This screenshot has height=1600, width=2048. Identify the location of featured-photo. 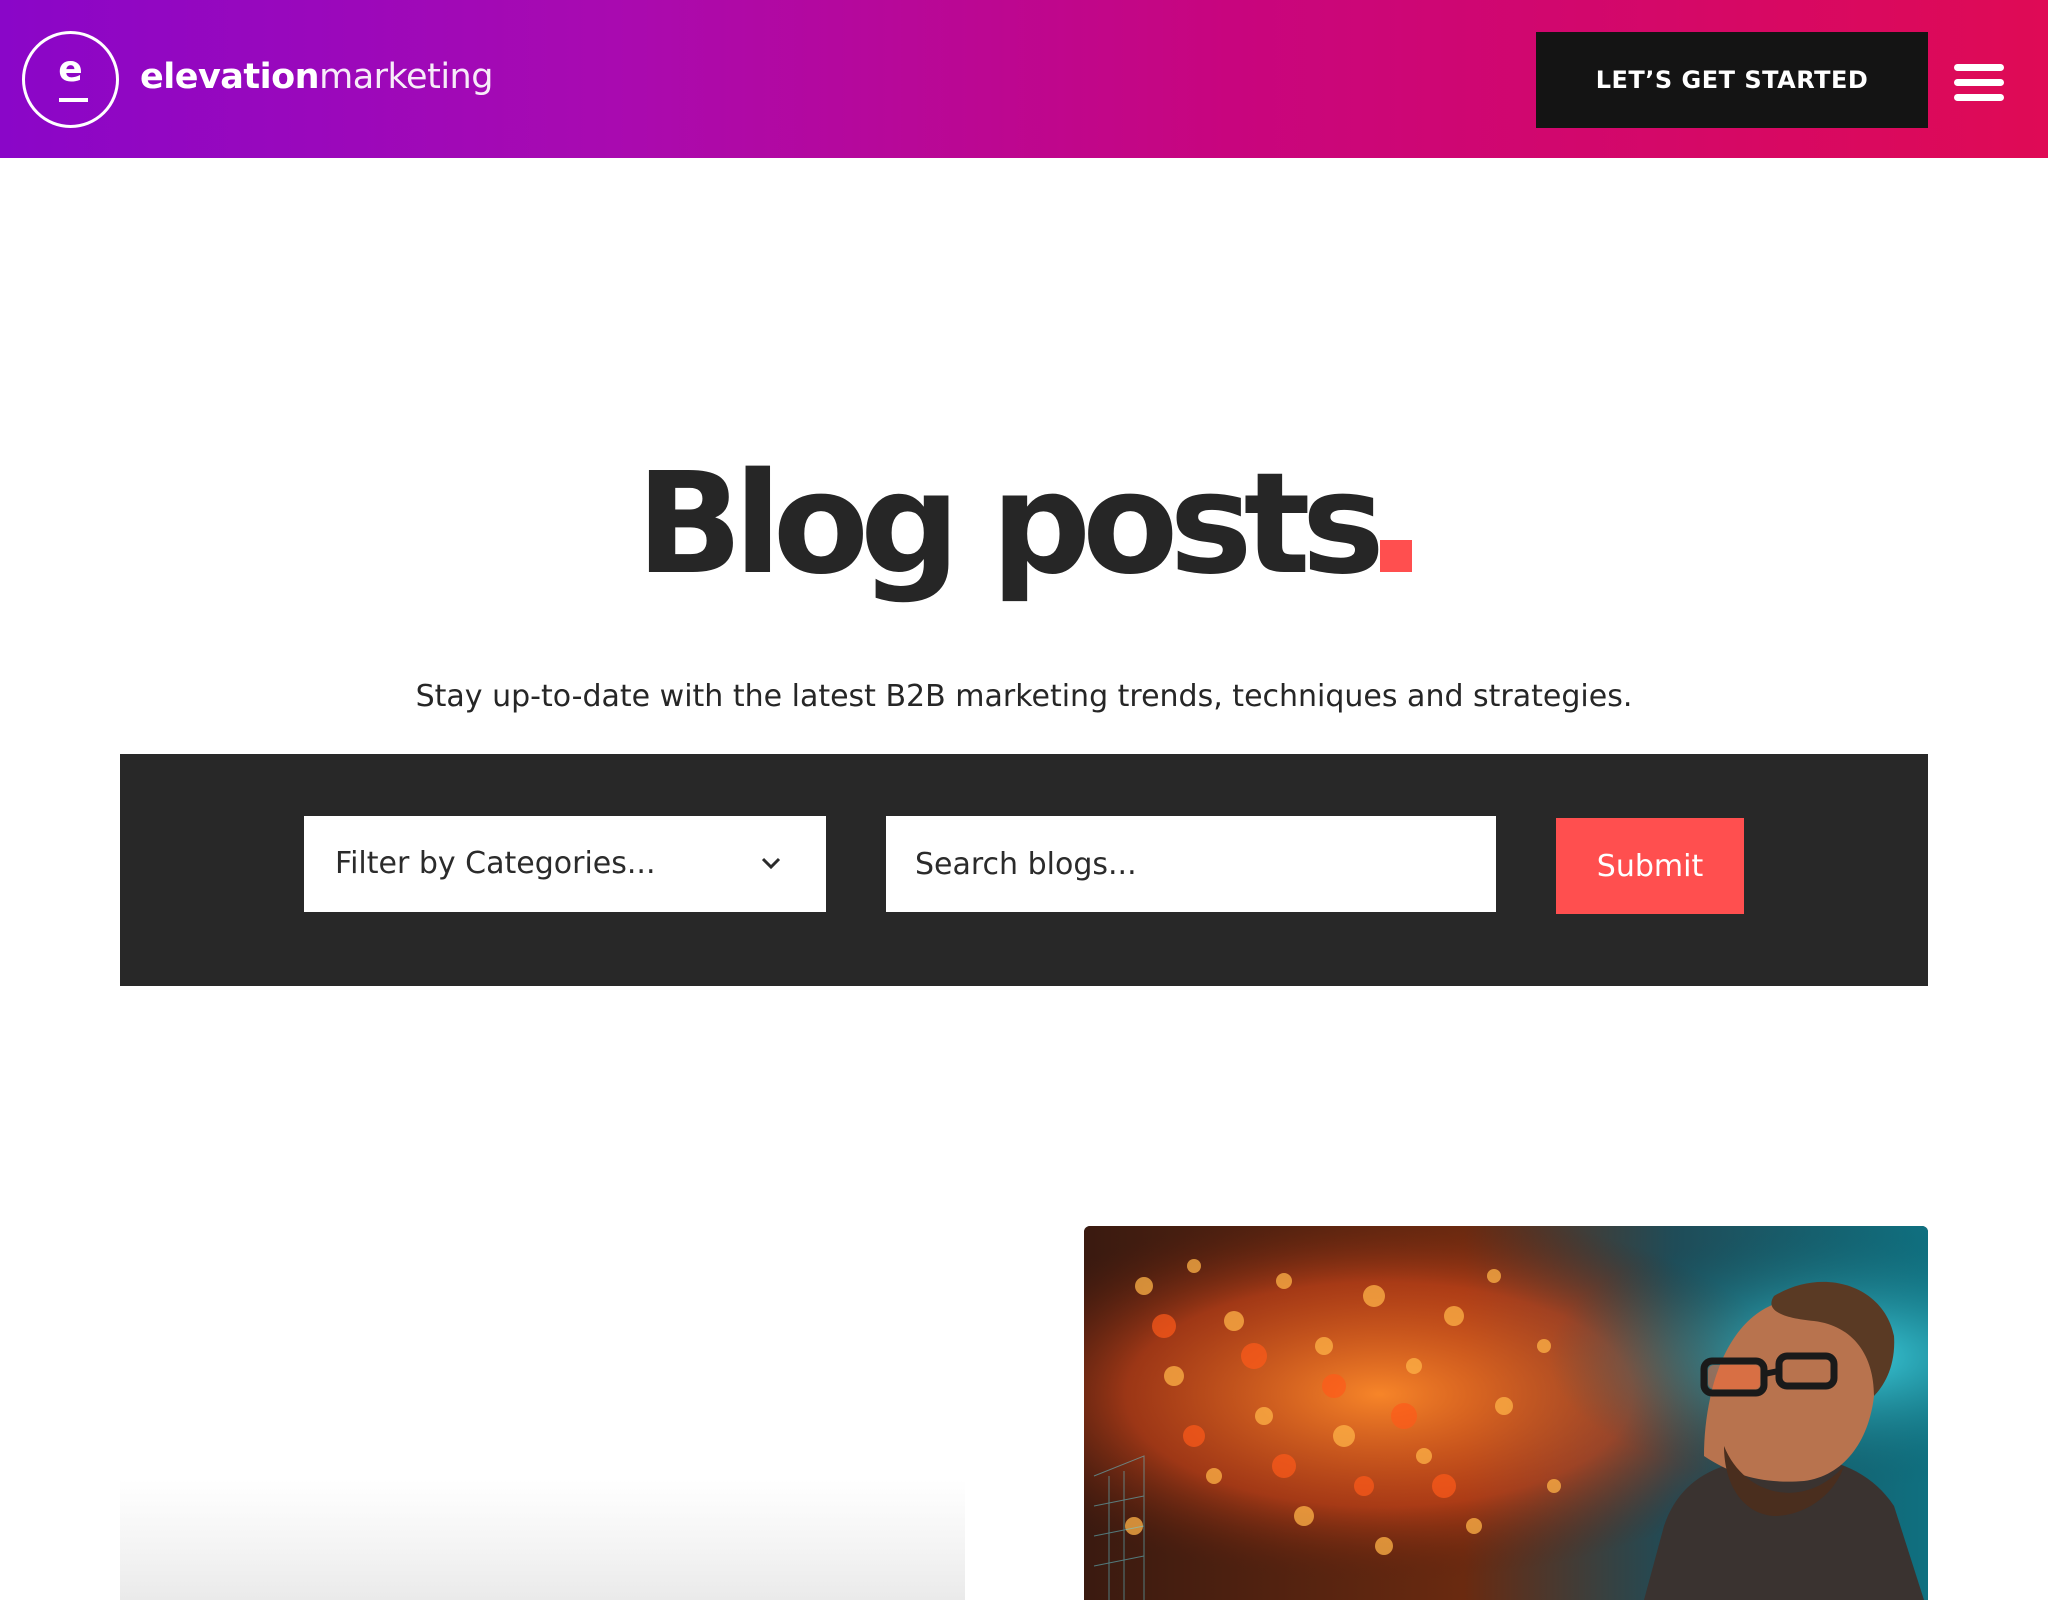
(1506, 1413).